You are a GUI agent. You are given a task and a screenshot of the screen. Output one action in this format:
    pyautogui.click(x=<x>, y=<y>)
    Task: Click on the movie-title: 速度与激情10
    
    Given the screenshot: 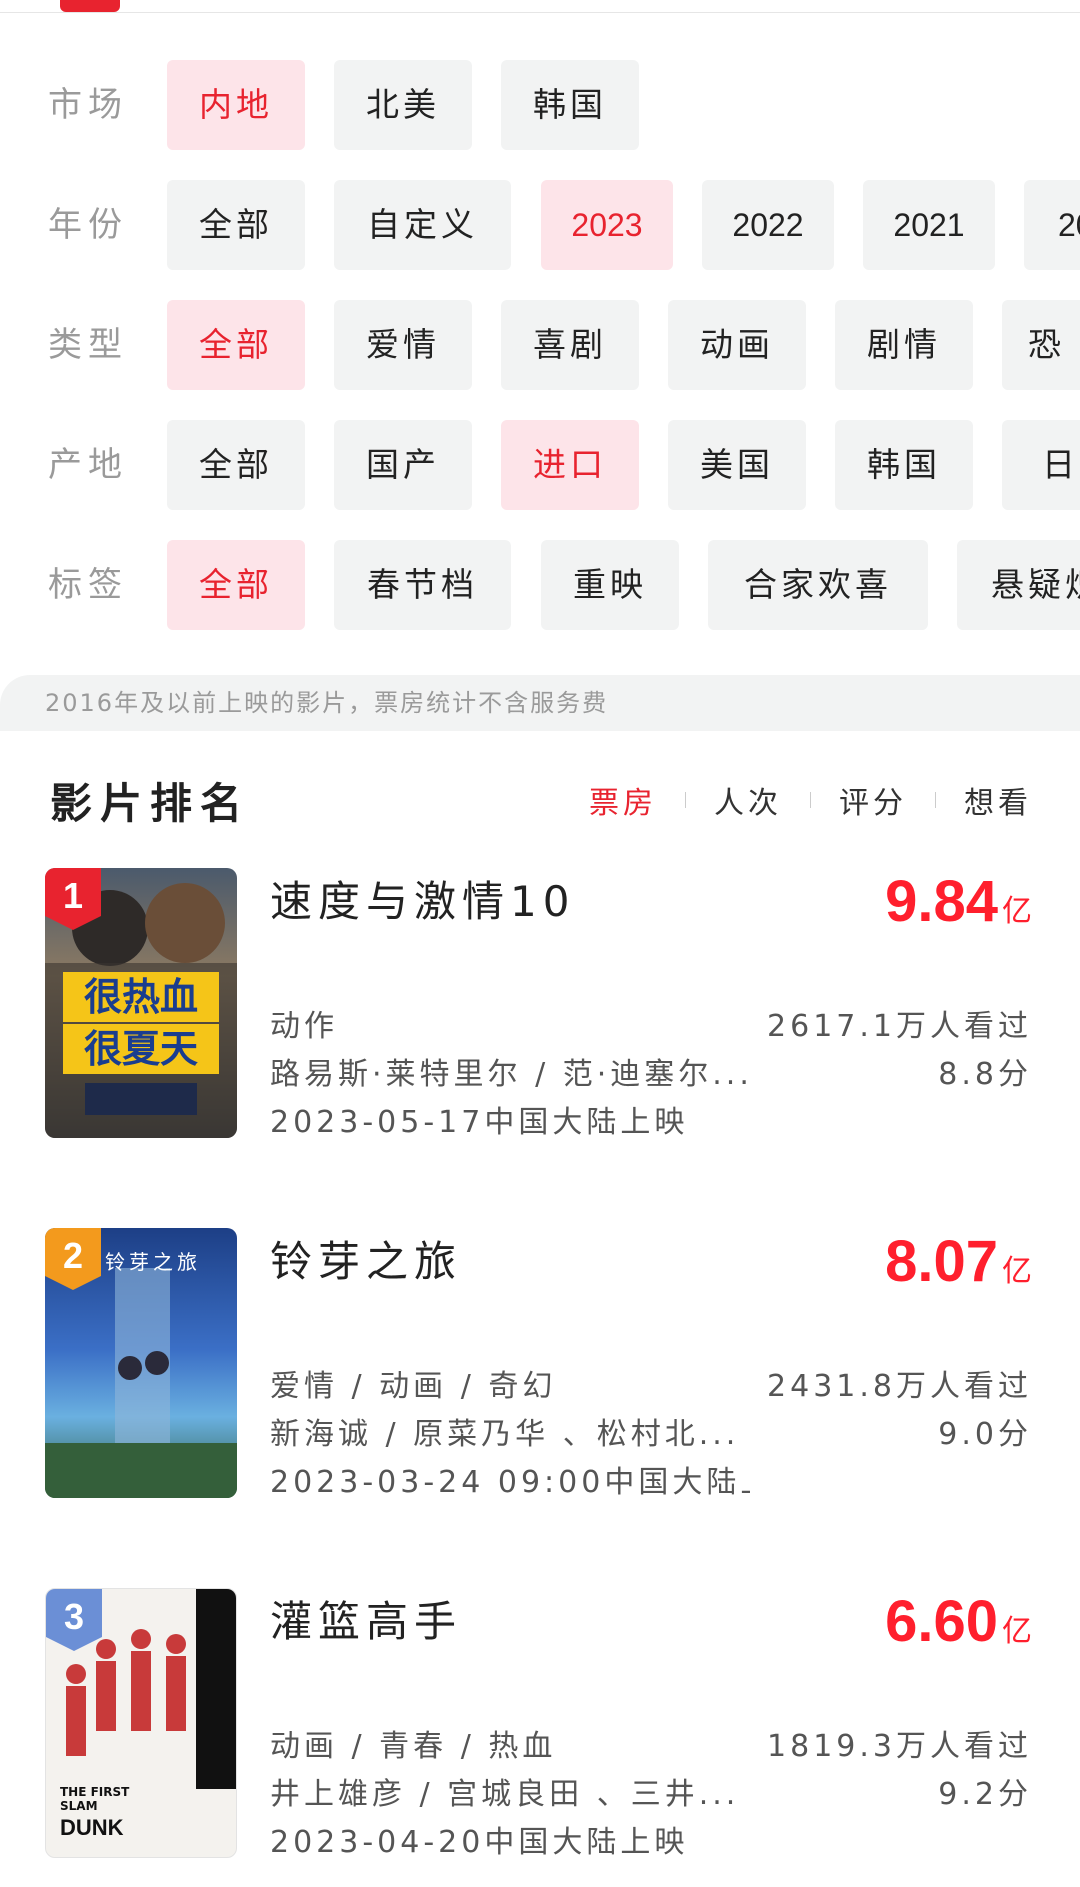 What is the action you would take?
    pyautogui.click(x=422, y=898)
    